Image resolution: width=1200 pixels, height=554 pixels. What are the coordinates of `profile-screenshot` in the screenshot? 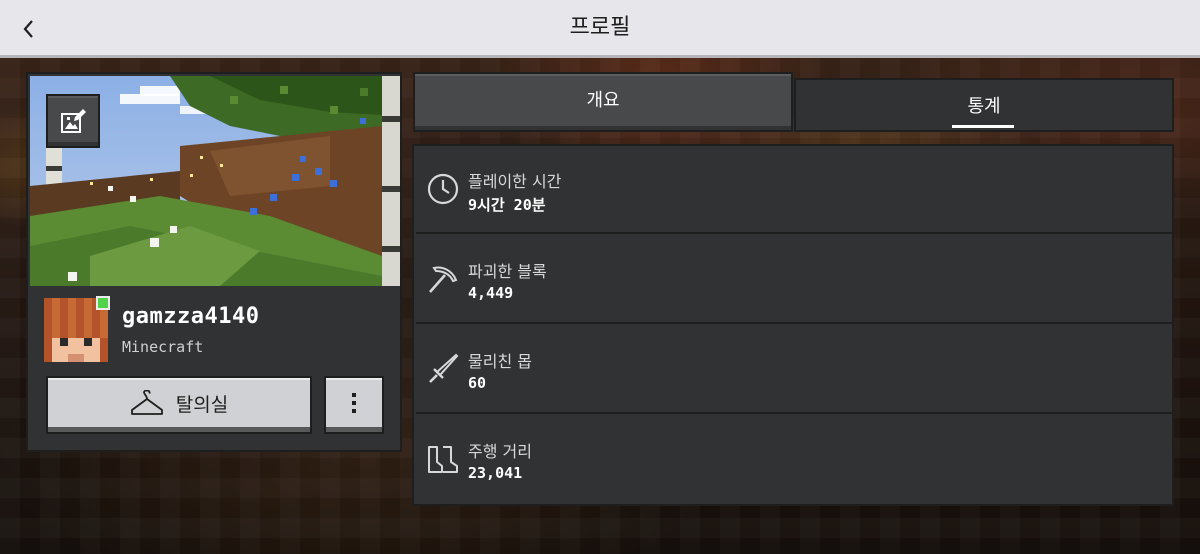 It's located at (215, 181).